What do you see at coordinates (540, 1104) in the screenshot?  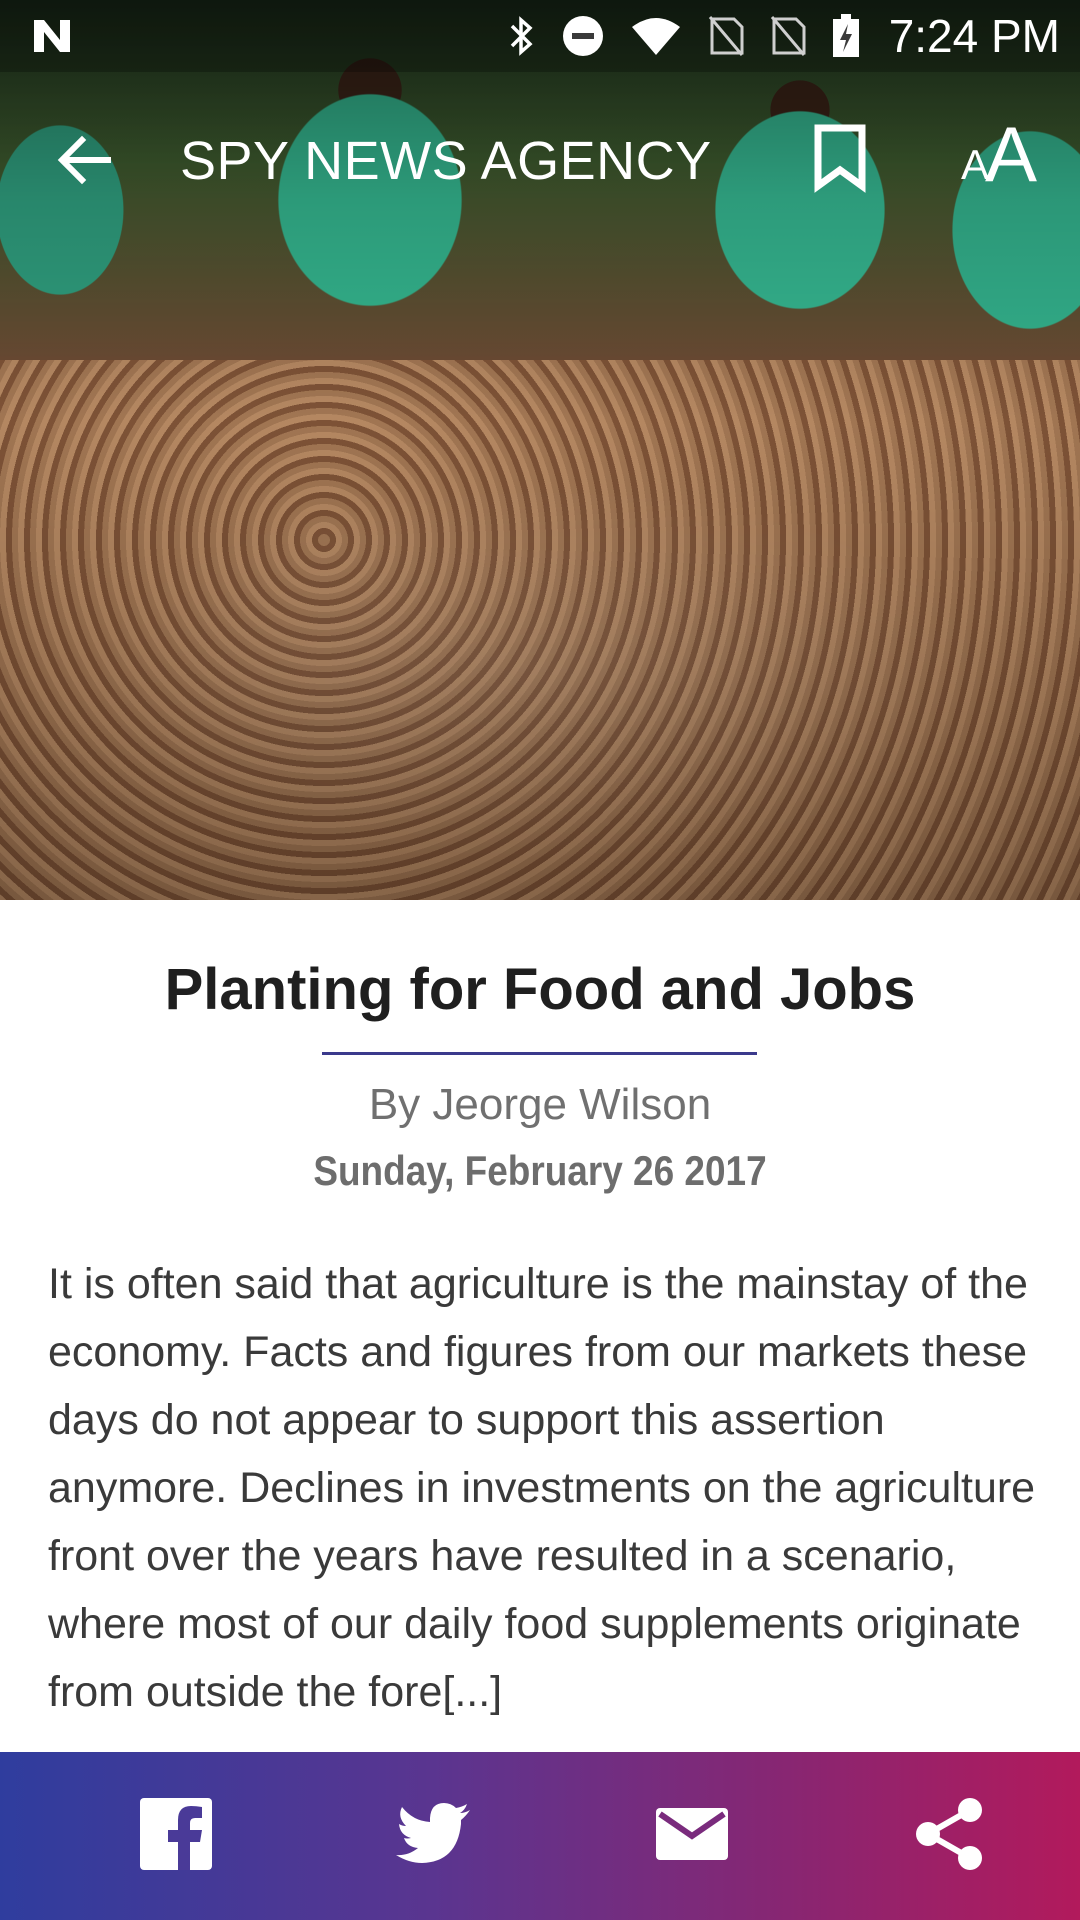 I see `article-byline: By Jeorge Wilson` at bounding box center [540, 1104].